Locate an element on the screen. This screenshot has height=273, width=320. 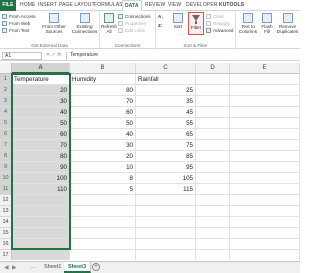
cell-c17 is located at coordinates (166, 255).